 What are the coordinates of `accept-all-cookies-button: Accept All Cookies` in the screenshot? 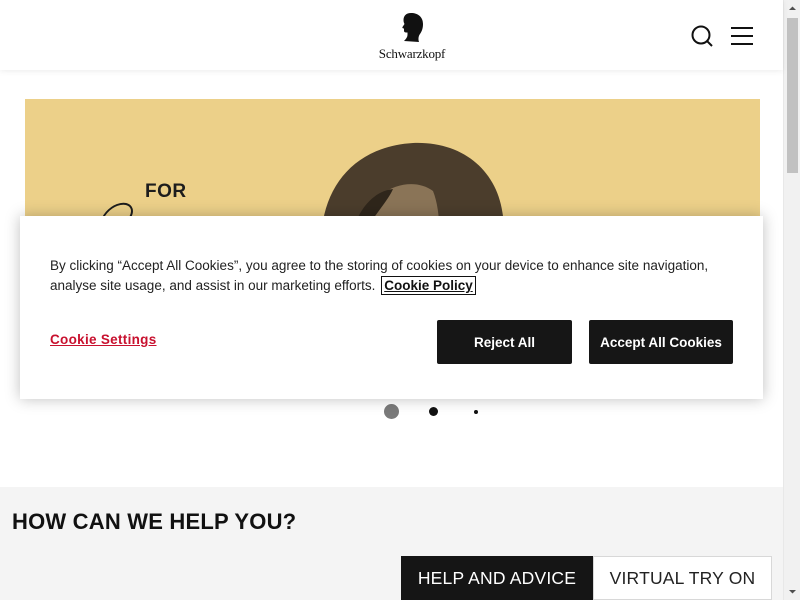 It's located at (661, 342).